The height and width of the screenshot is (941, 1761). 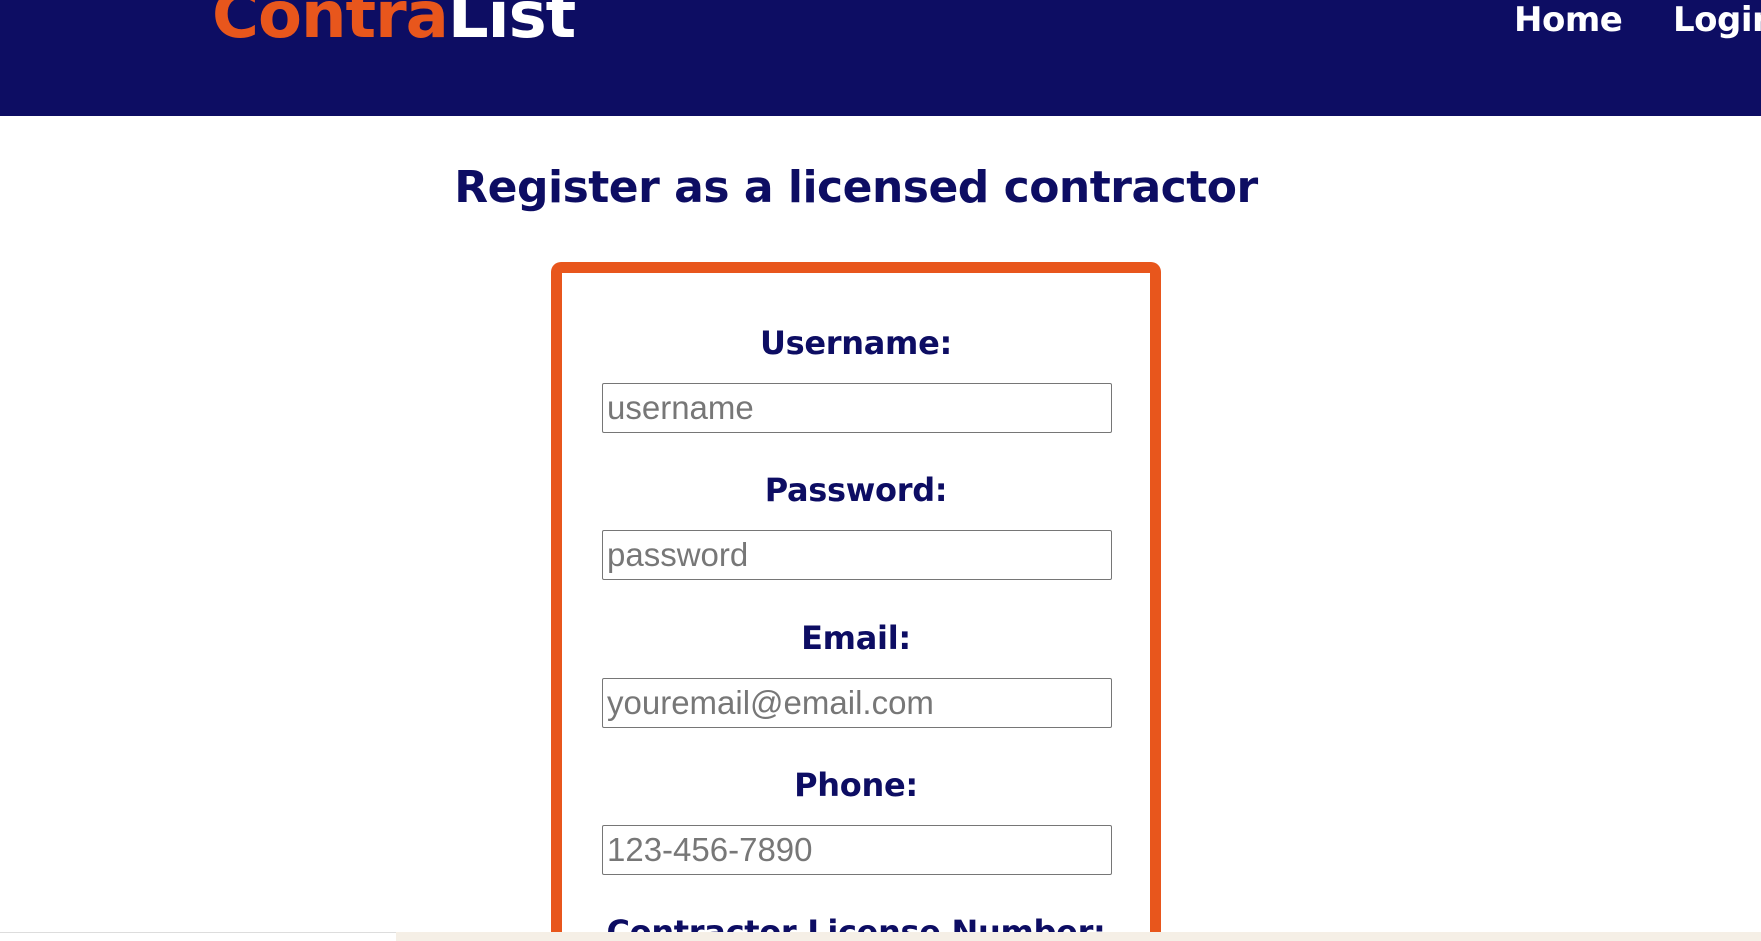 I want to click on email-label: Email:, so click(x=856, y=638).